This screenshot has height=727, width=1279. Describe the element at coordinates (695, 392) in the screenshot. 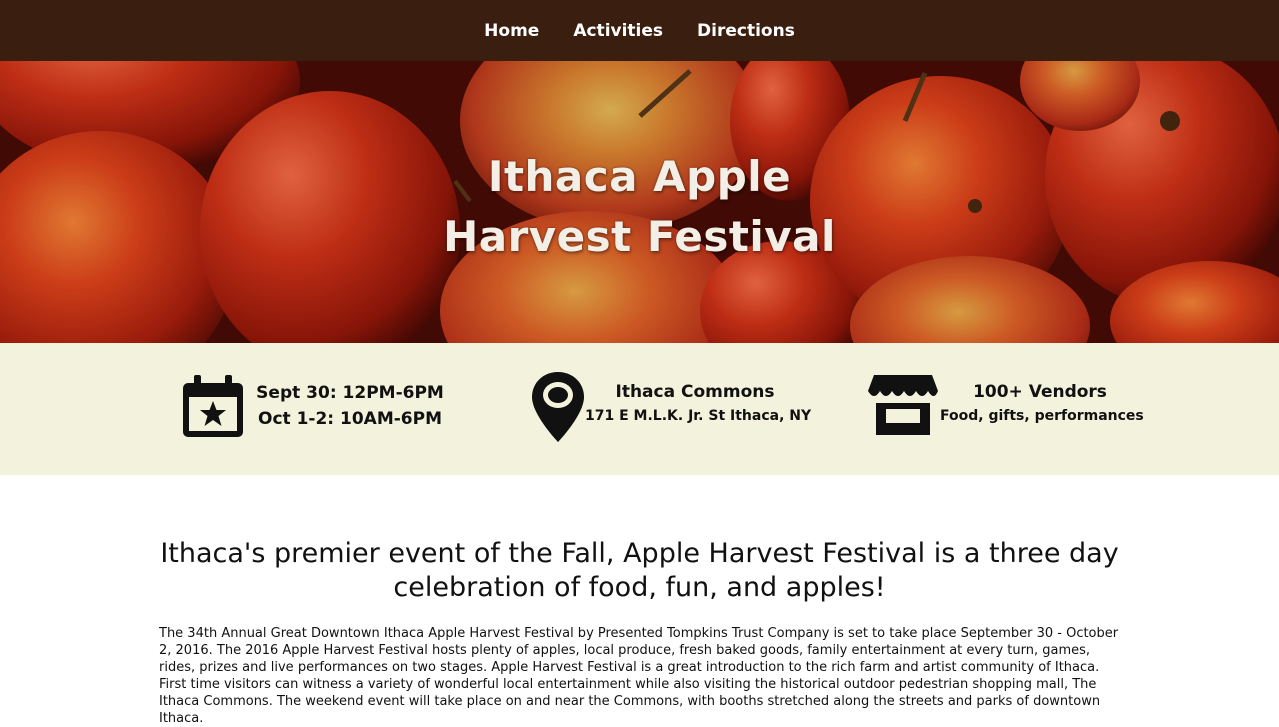

I see `location-line1: Ithaca Commons` at that location.